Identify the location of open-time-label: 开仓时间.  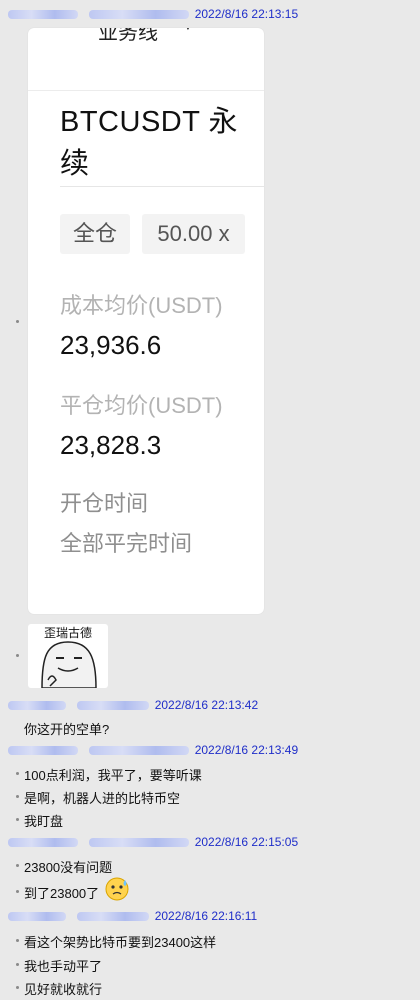
(104, 503).